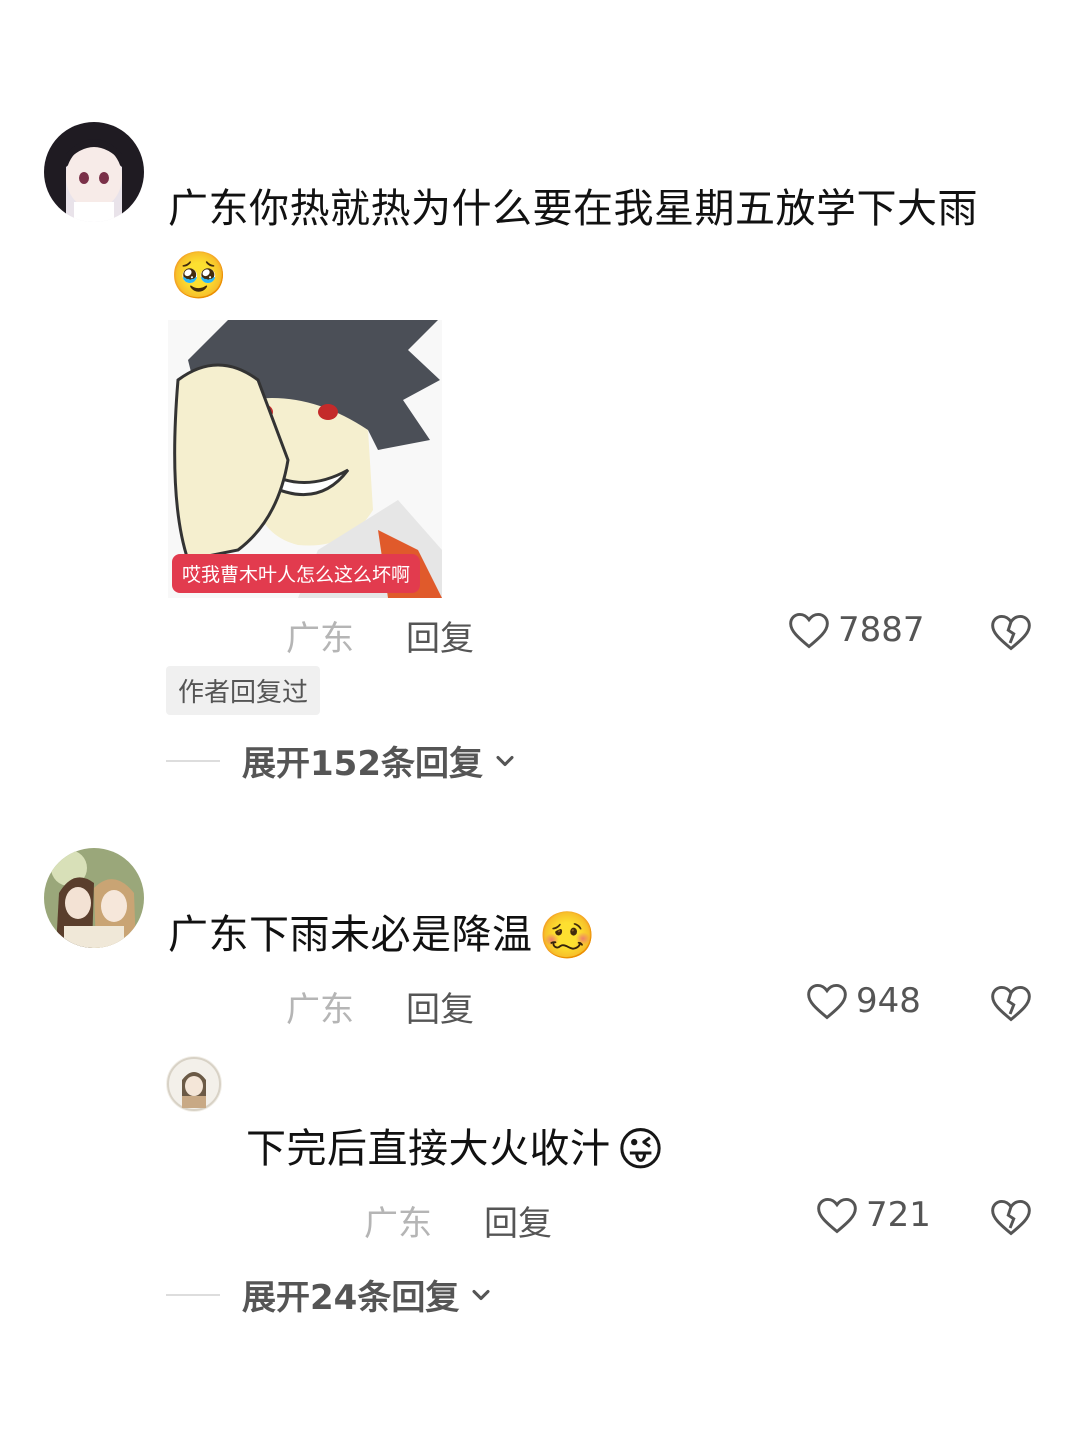 This screenshot has height=1440, width=1080. Describe the element at coordinates (296, 573) in the screenshot. I see `meme-caption: 哎我曹木叶人怎么这么坏啊` at that location.